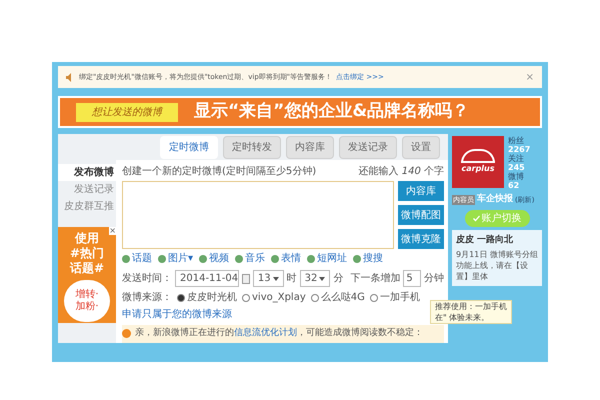 This screenshot has width=600, height=400. I want to click on tab: 发送记录, so click(368, 147).